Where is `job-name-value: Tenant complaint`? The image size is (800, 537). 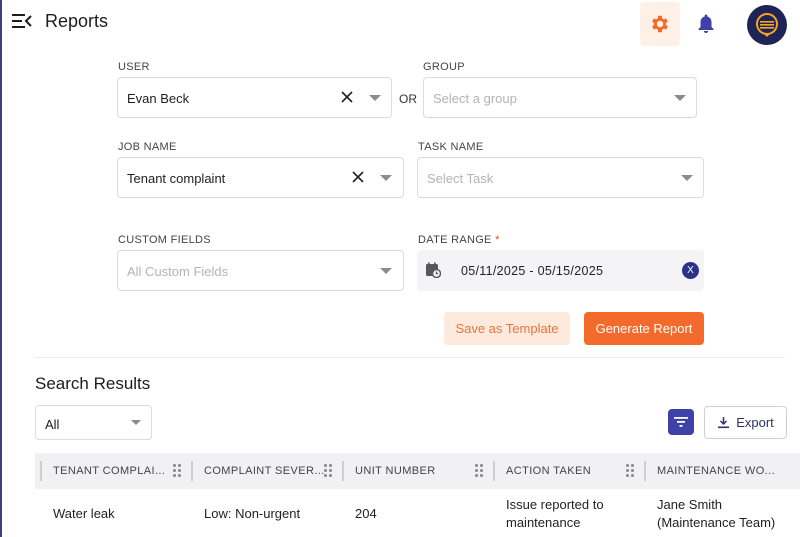 job-name-value: Tenant complaint is located at coordinates (176, 178).